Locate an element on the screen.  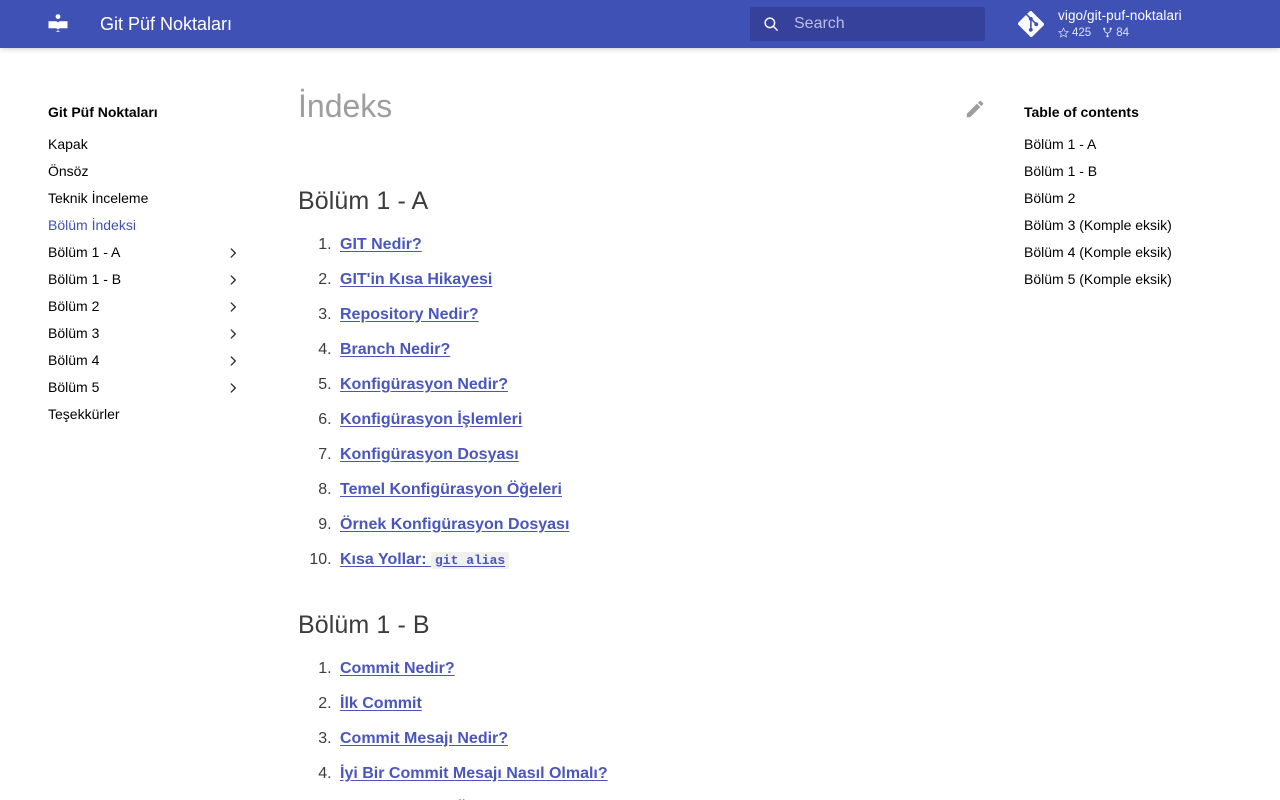
toc-item-bolum-4: Bölüm 4 (Komple eksik) is located at coordinates (1145, 252).